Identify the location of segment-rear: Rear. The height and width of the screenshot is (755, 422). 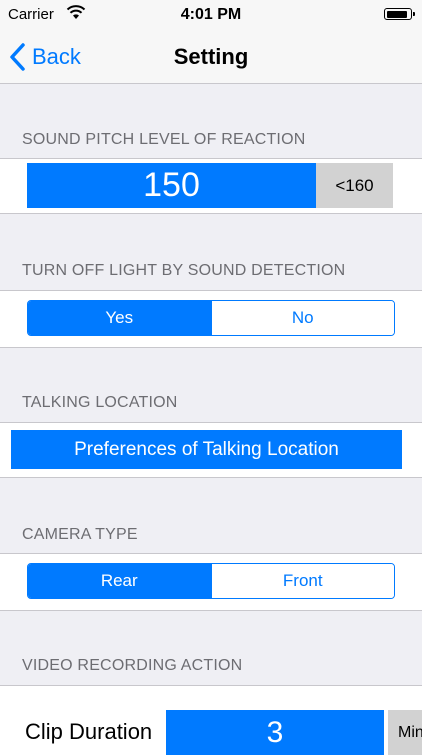
(119, 581).